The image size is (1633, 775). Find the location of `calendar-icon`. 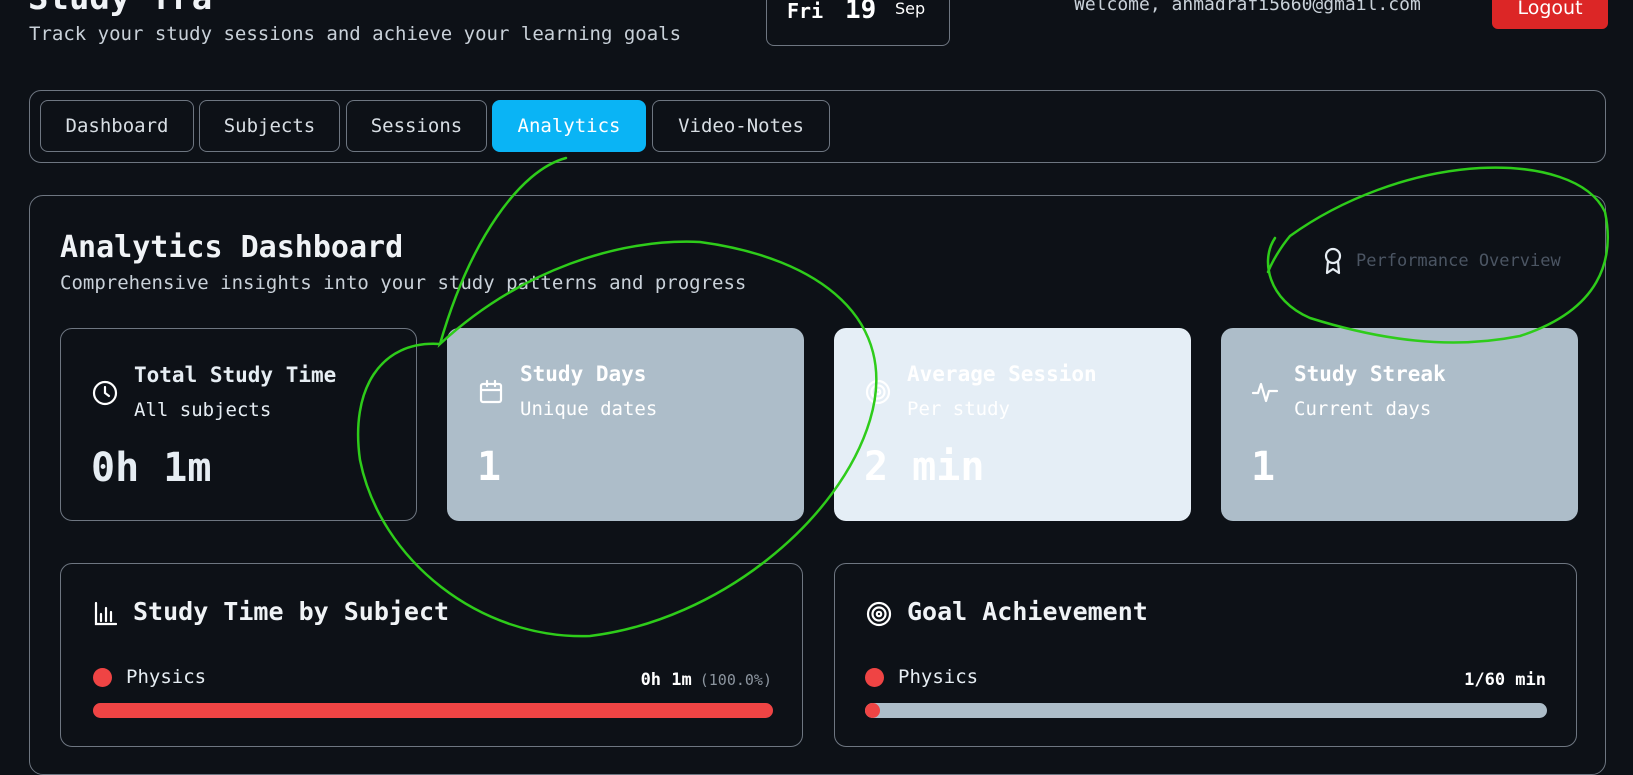

calendar-icon is located at coordinates (491, 391).